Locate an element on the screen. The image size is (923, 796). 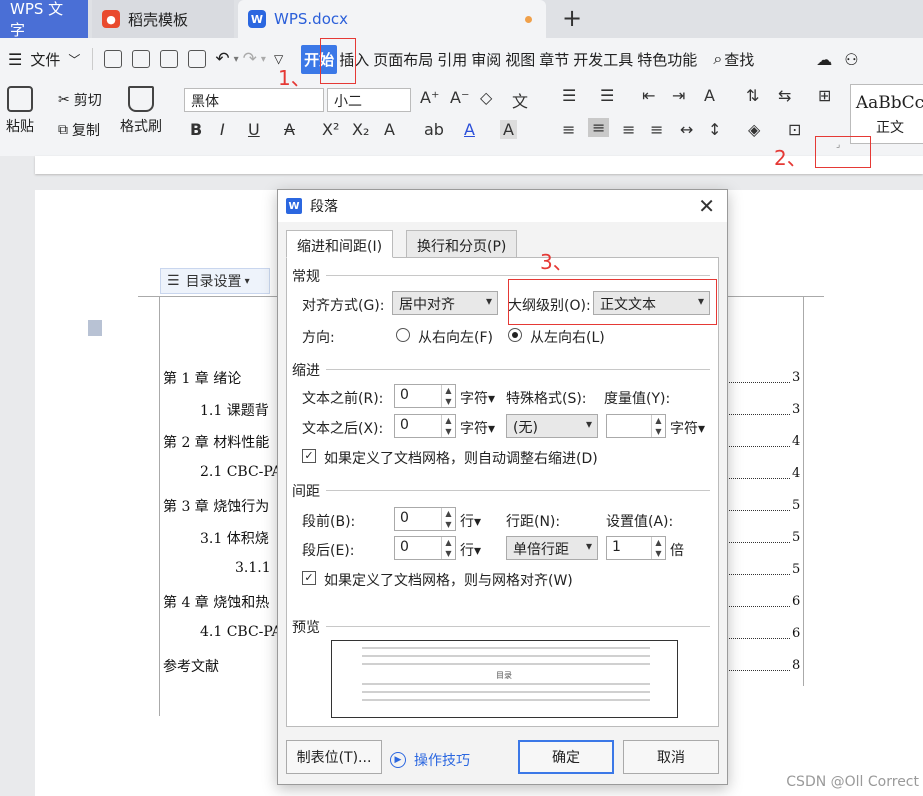
toc-entry: 4.1 CBC-PA is located at coordinates (241, 632).